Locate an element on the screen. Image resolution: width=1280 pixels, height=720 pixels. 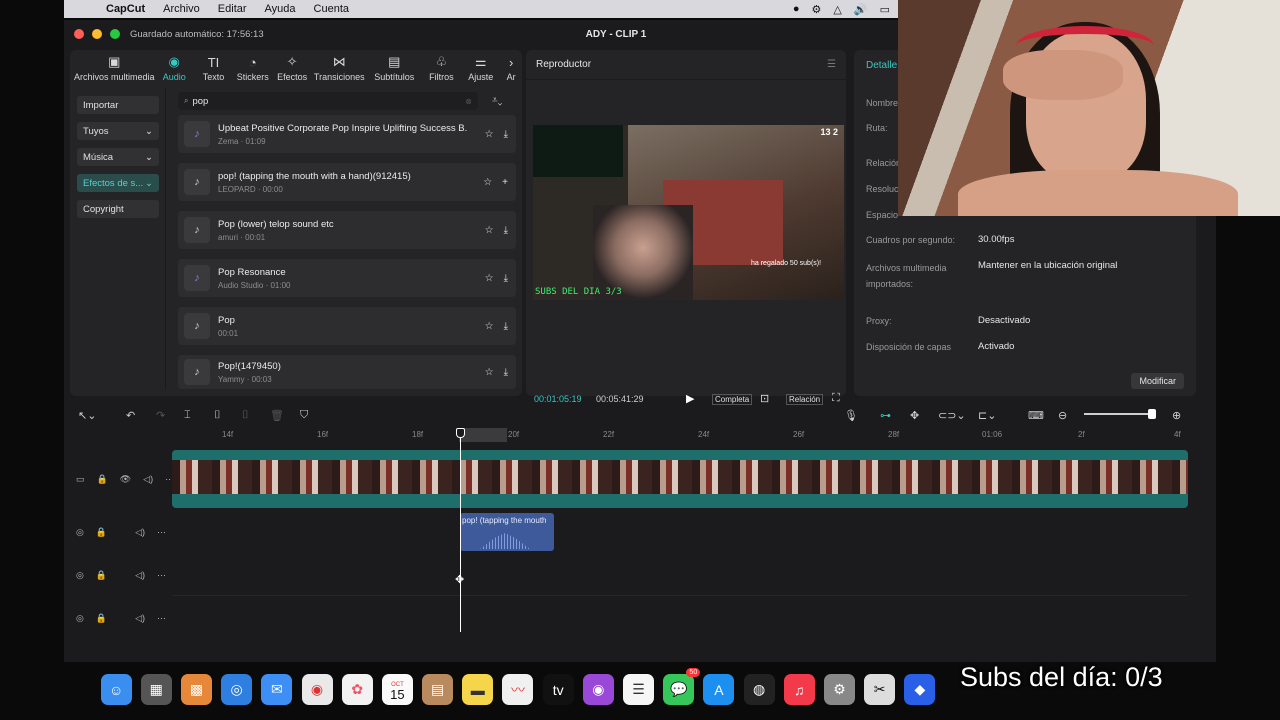
playhead-handle is located at coordinates (460, 433).